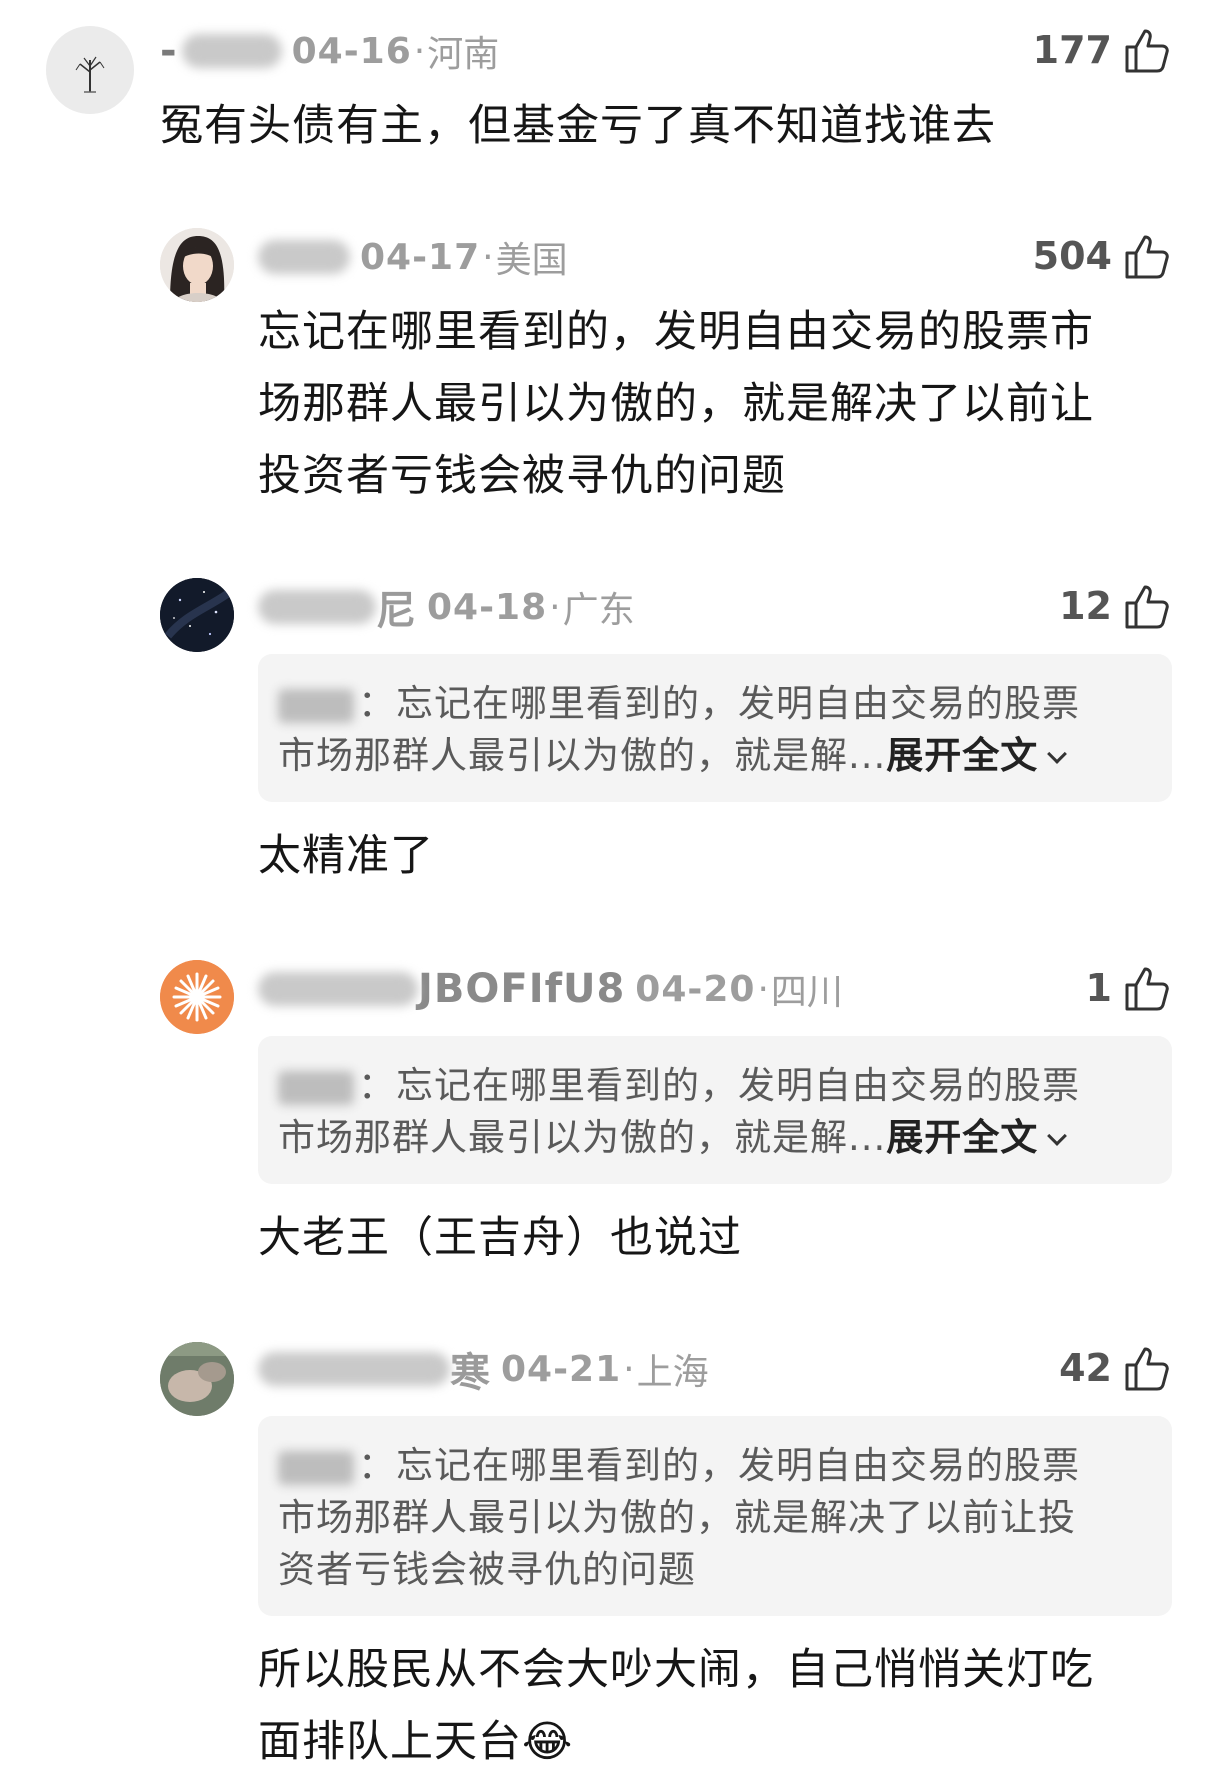 This screenshot has height=1778, width=1206. What do you see at coordinates (672, 1372) in the screenshot?
I see `comment-location: 上海` at bounding box center [672, 1372].